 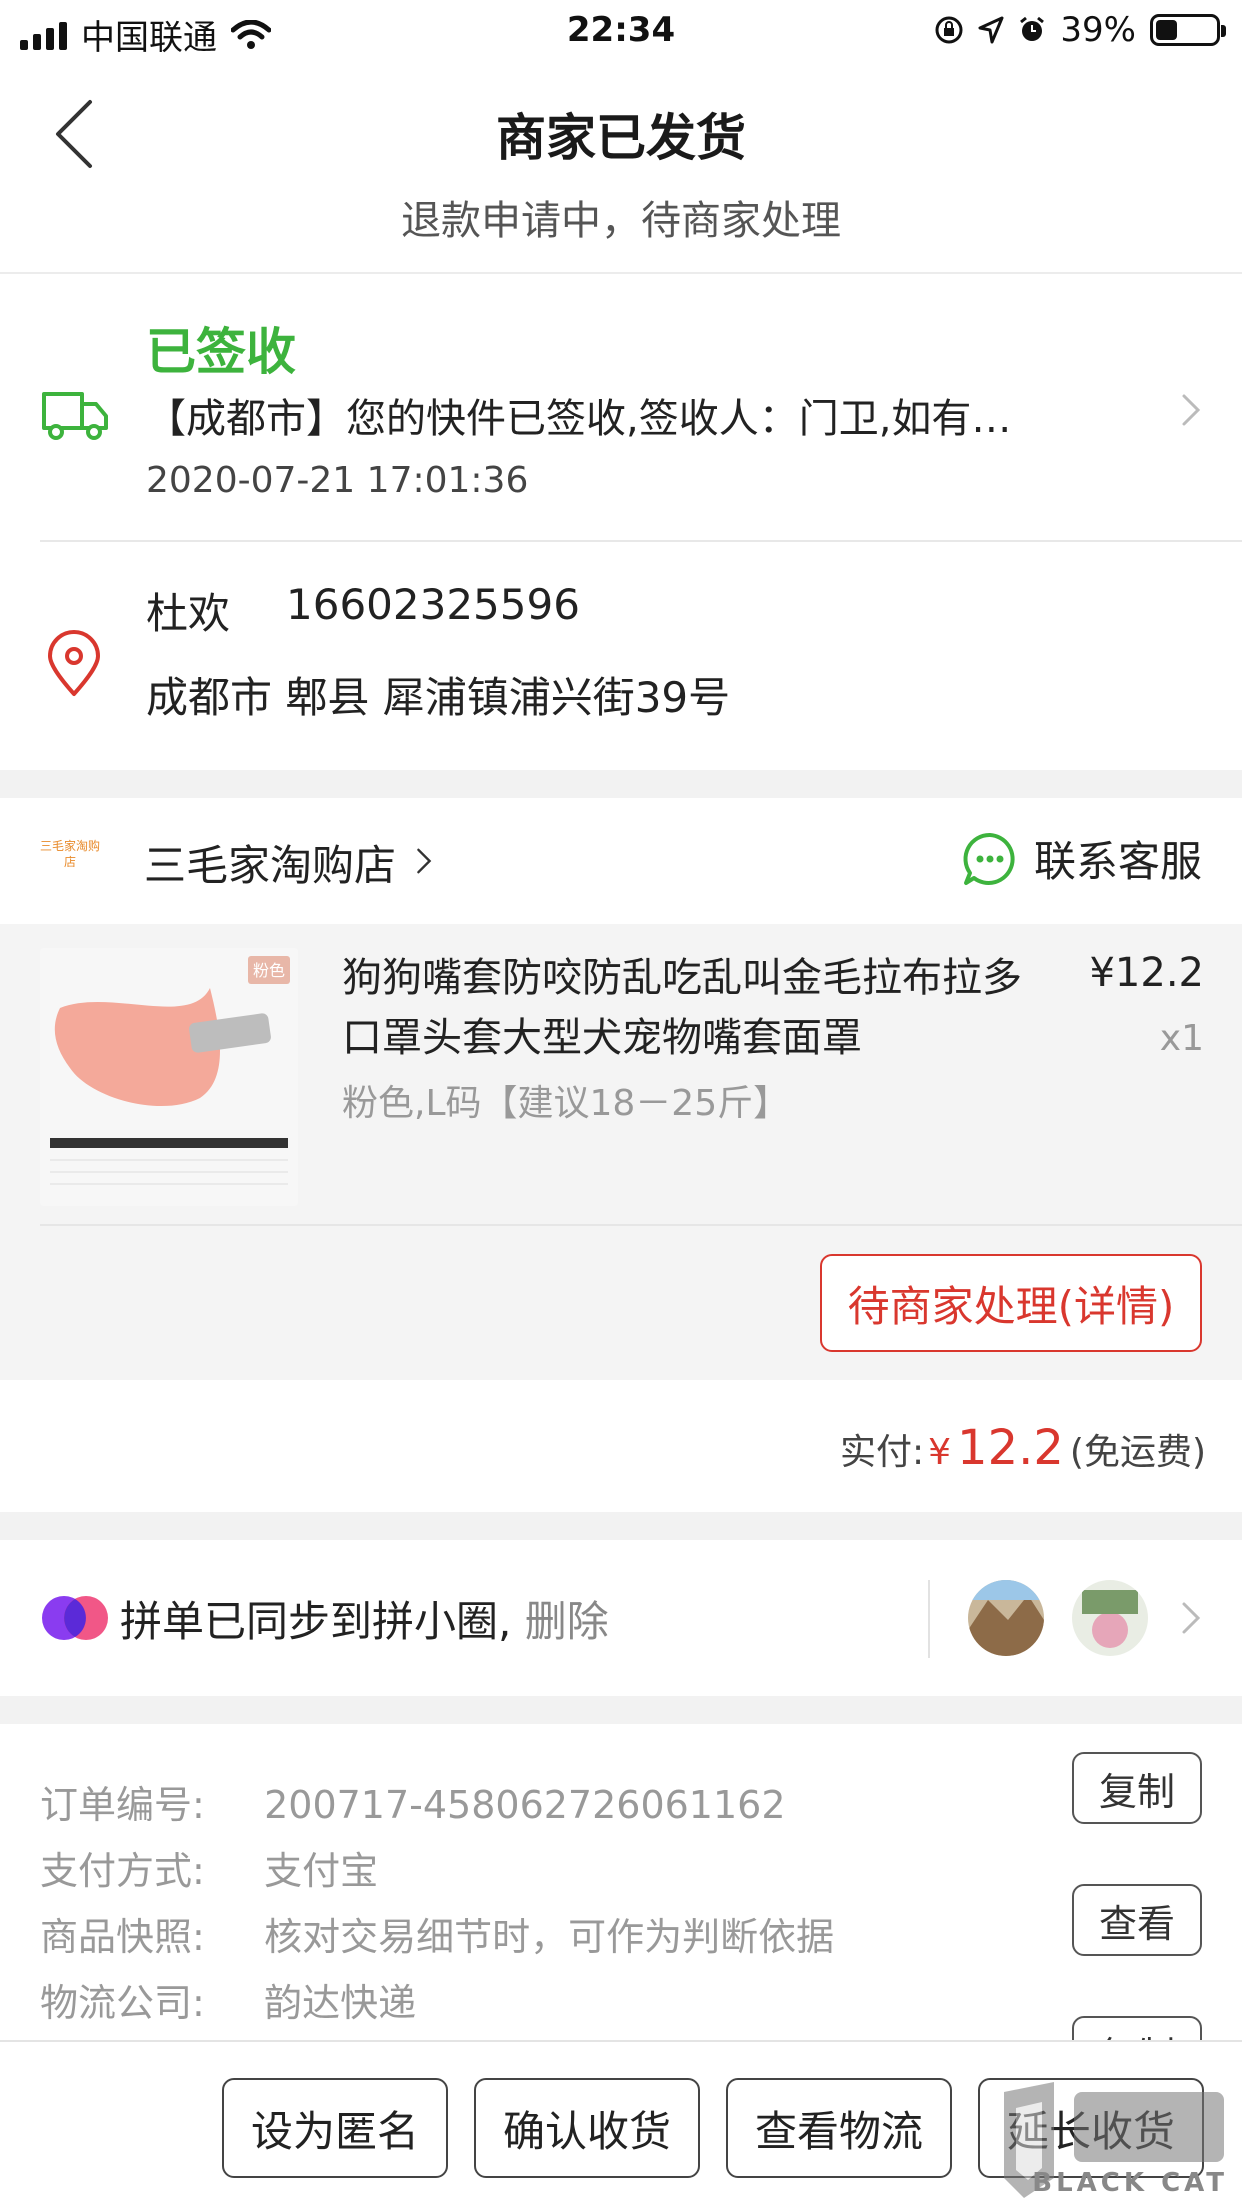 What do you see at coordinates (621, 1446) in the screenshot?
I see `payment-summary: 实付: ¥ 12.2 (免运费)` at bounding box center [621, 1446].